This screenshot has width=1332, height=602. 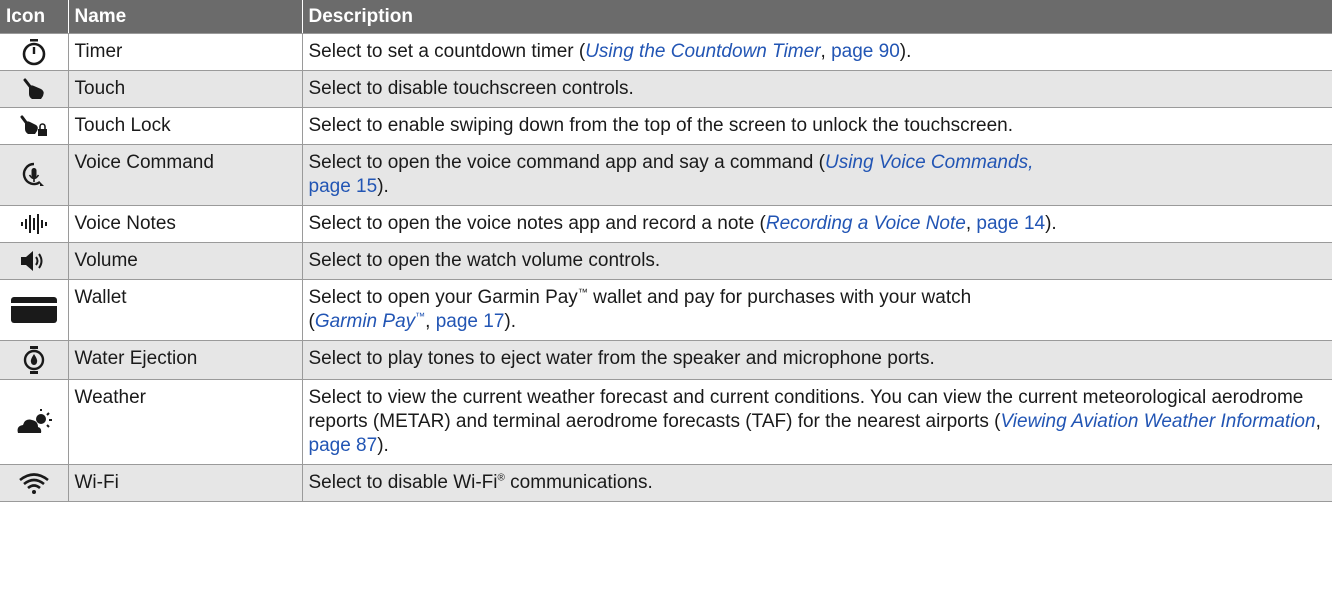 I want to click on voice-notes-icon, so click(x=33, y=224).